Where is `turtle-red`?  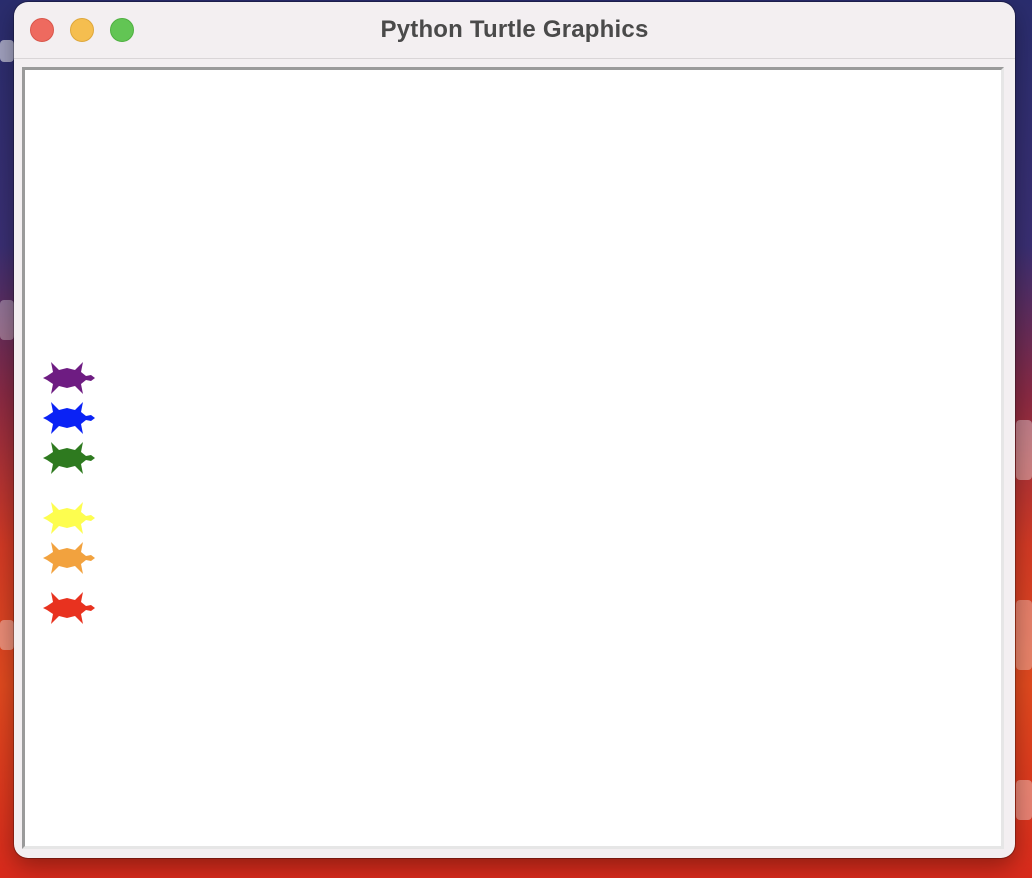
turtle-red is located at coordinates (68, 608).